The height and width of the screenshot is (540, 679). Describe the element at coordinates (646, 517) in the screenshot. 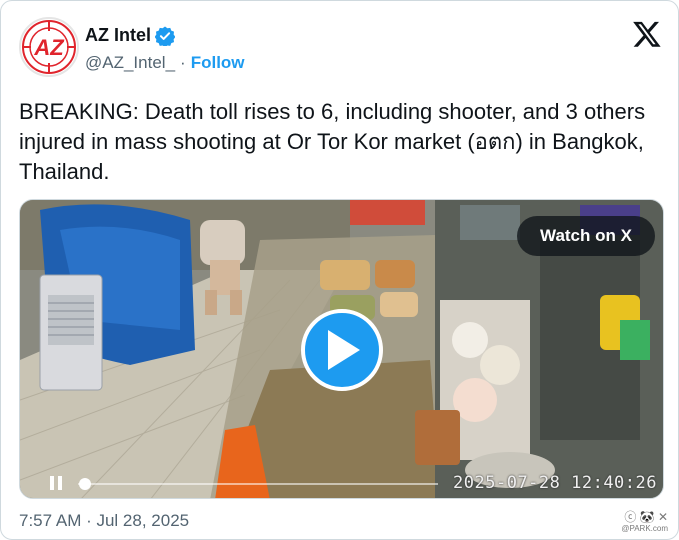

I see `watermark-text: ⓒ 🐼 ✕` at that location.